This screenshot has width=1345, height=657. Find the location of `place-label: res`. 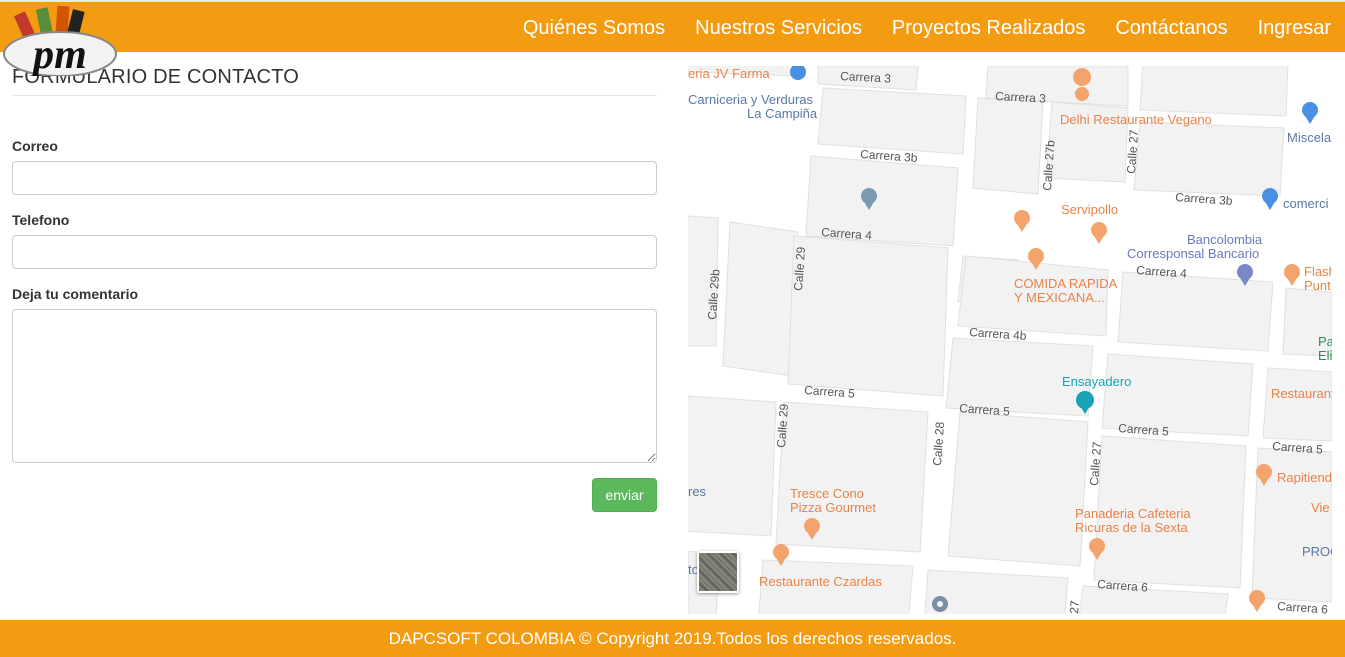

place-label: res is located at coordinates (697, 491).